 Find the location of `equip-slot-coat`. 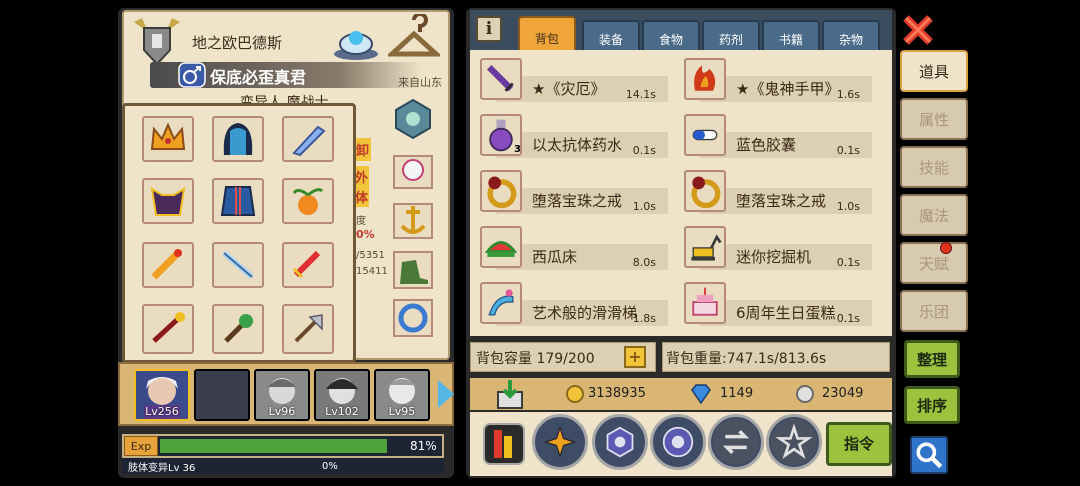

equip-slot-coat is located at coordinates (238, 201).